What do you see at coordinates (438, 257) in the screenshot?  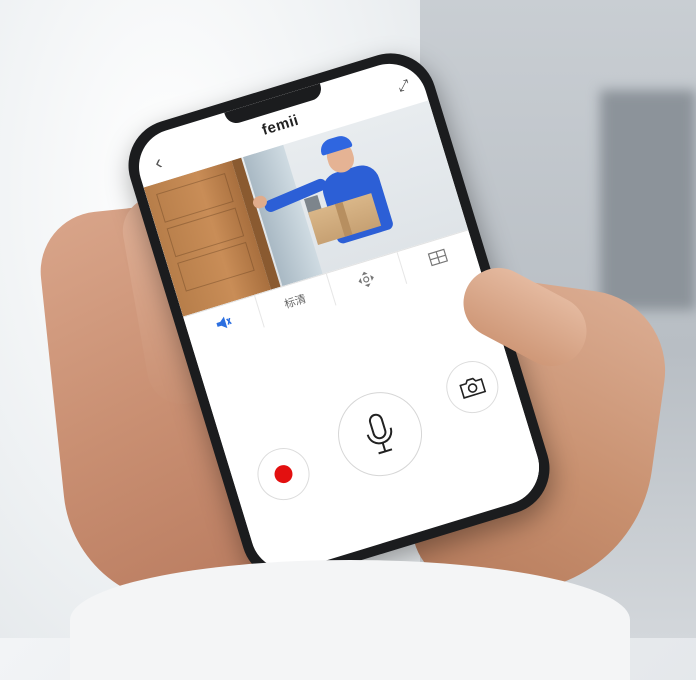 I see `grid-view-icon` at bounding box center [438, 257].